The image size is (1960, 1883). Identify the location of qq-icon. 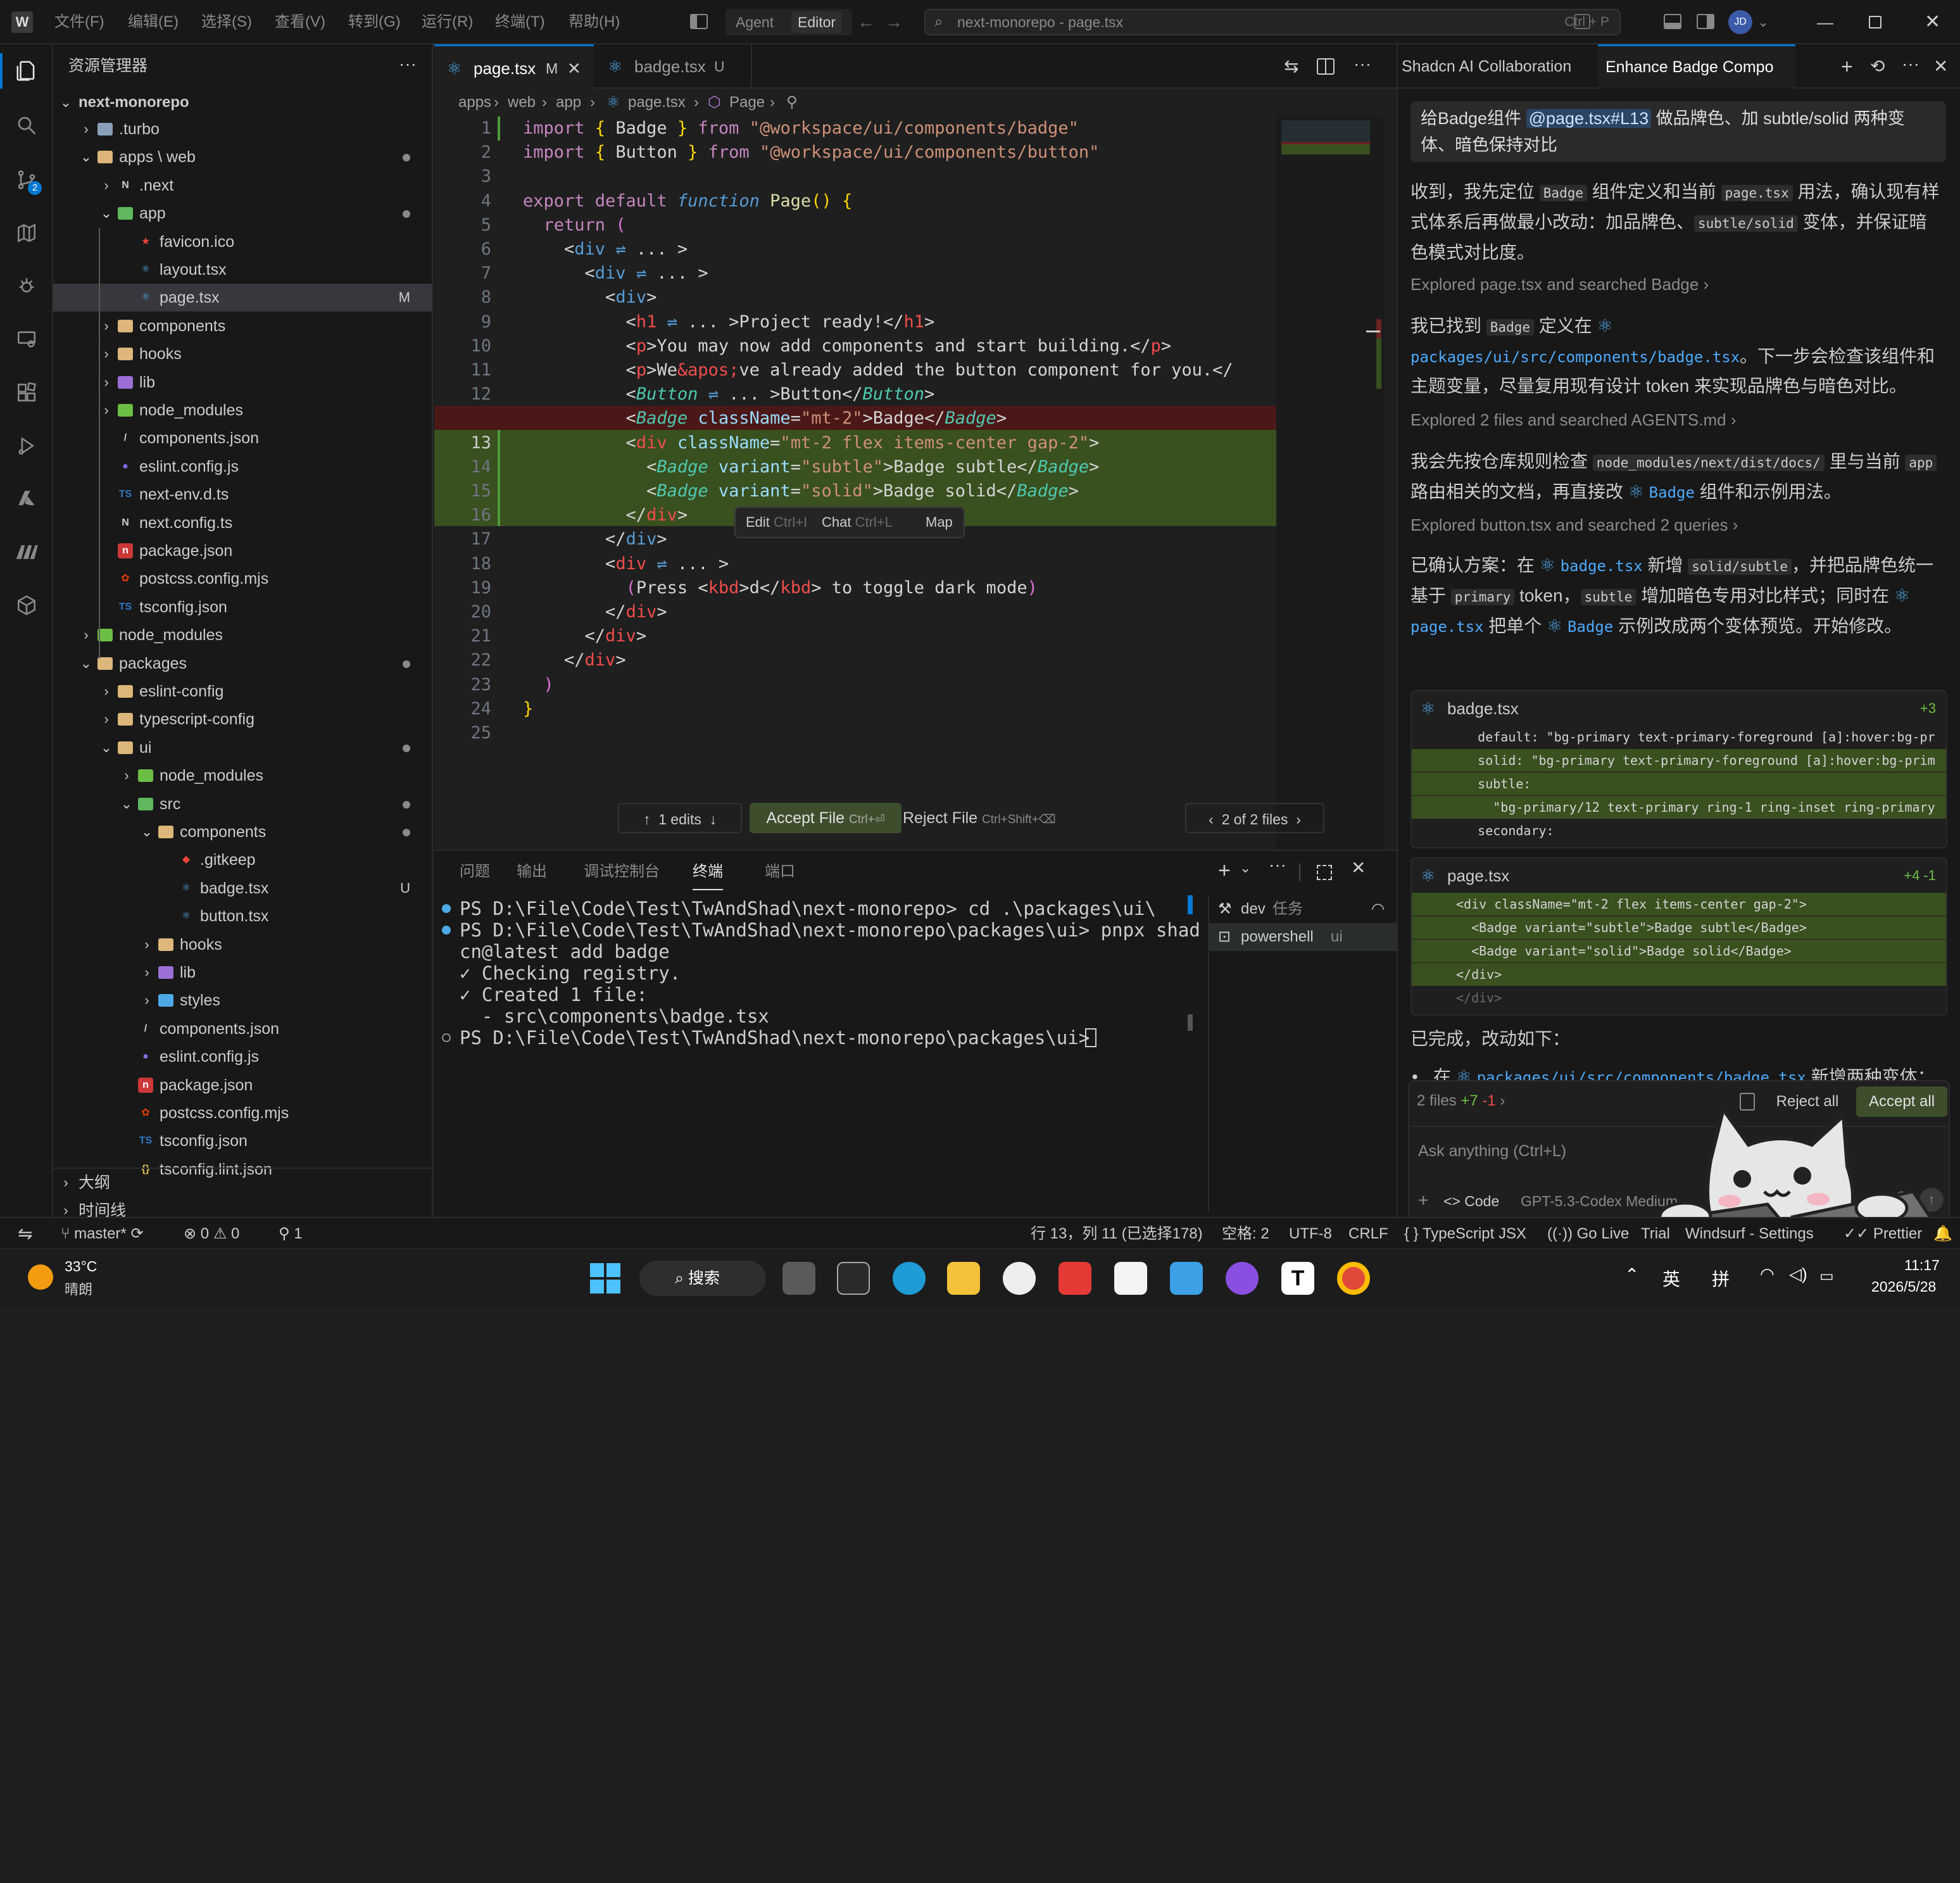
(1020, 1278).